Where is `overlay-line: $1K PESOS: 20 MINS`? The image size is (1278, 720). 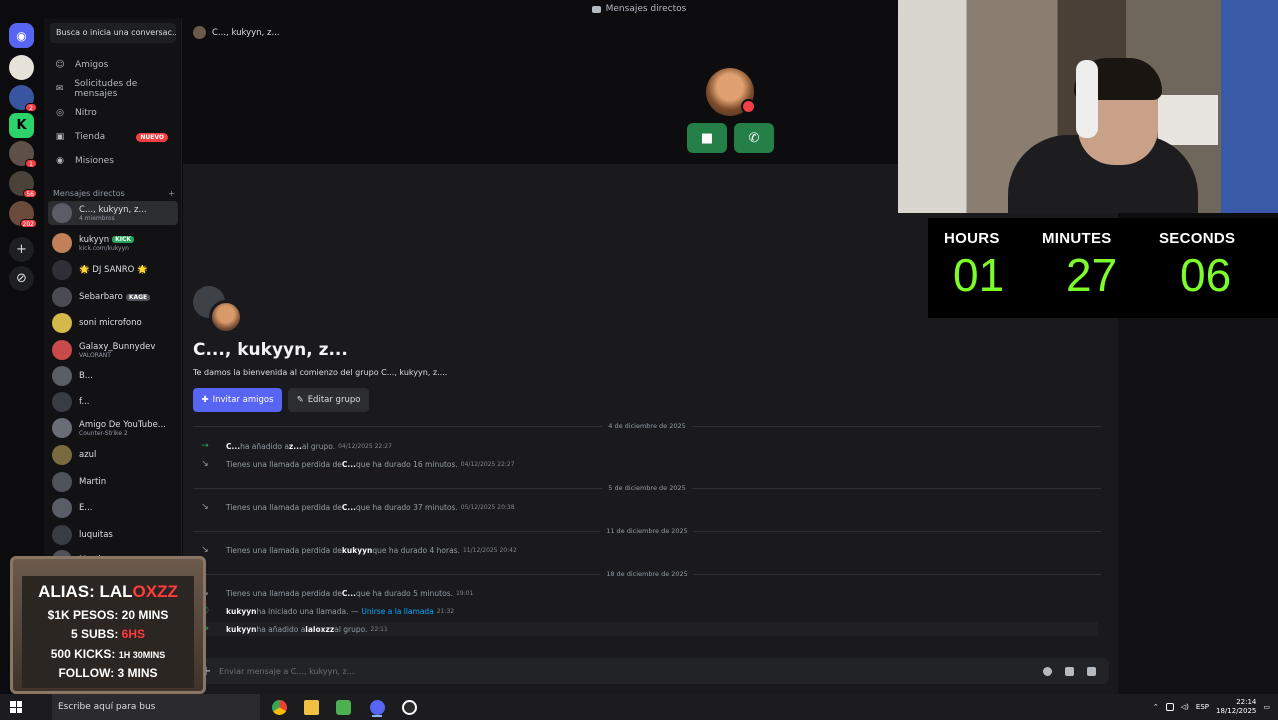 overlay-line: $1K PESOS: 20 MINS is located at coordinates (108, 615).